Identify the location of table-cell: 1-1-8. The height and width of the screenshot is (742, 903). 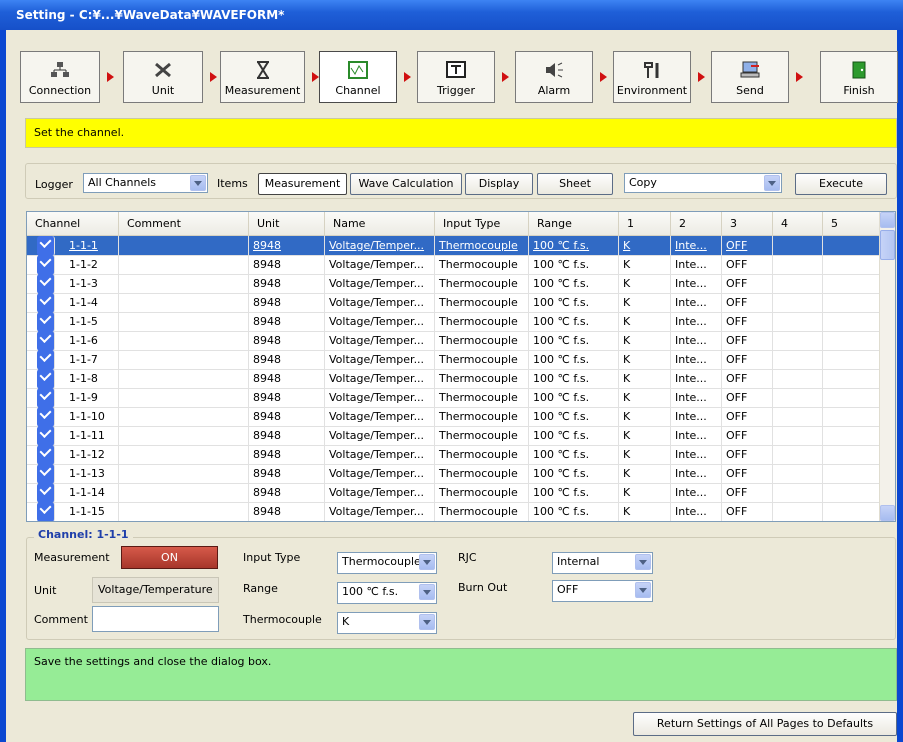
(92, 379).